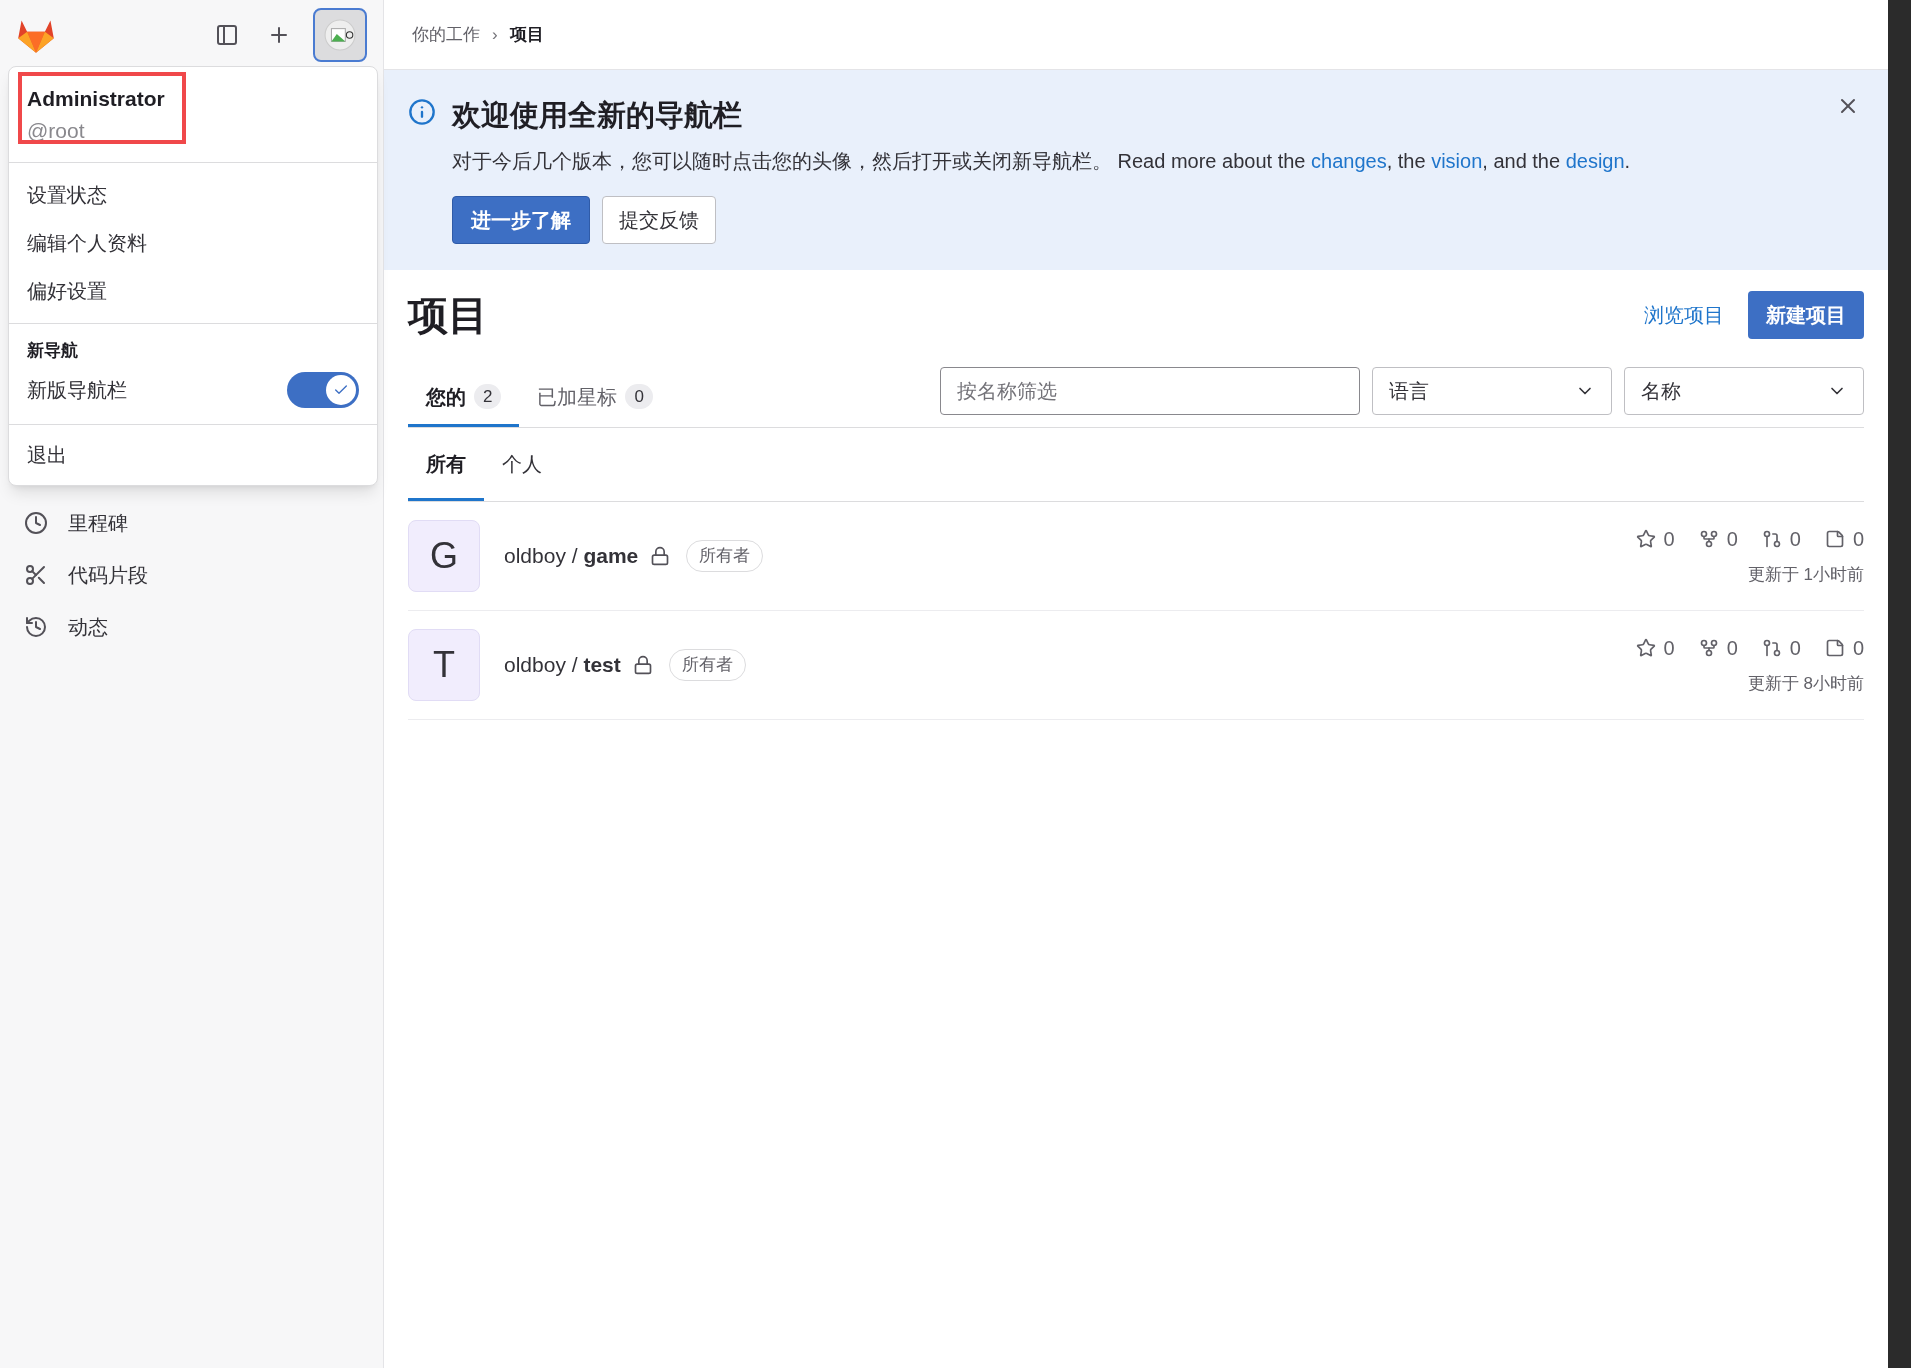  Describe the element at coordinates (1595, 160) in the screenshot. I see `banner-link: design` at that location.